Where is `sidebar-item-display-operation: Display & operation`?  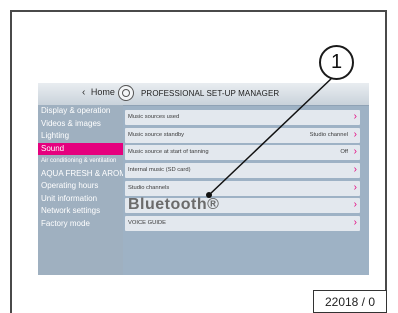
sidebar-item-display-operation: Display & operation is located at coordinates (80, 111).